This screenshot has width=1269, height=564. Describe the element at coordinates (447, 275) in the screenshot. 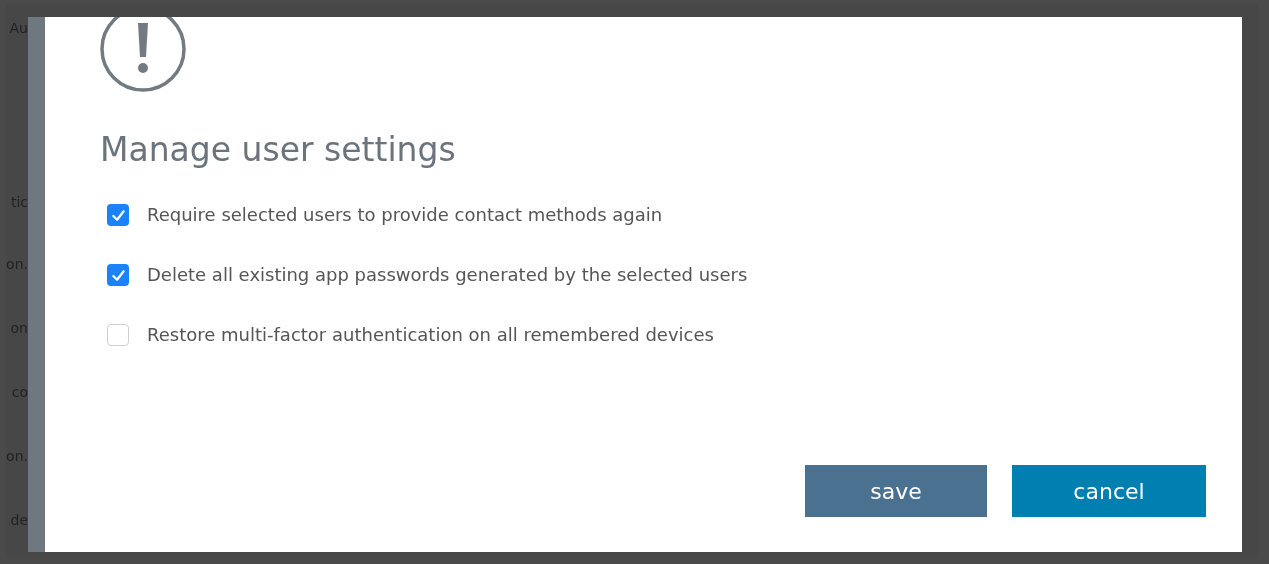

I see `option-label: Delete all existing app passwords generated by the selected users` at that location.